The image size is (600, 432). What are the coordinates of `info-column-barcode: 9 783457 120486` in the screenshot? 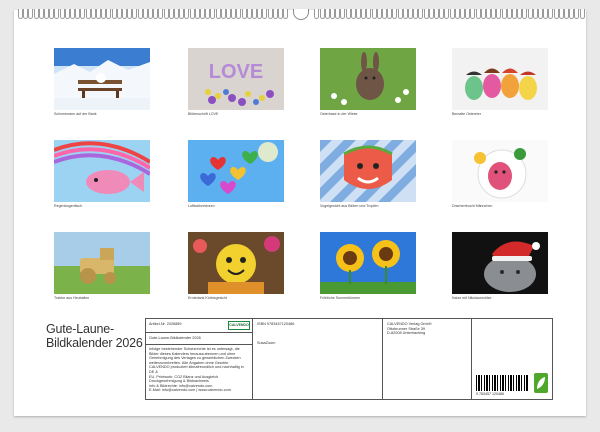 It's located at (512, 359).